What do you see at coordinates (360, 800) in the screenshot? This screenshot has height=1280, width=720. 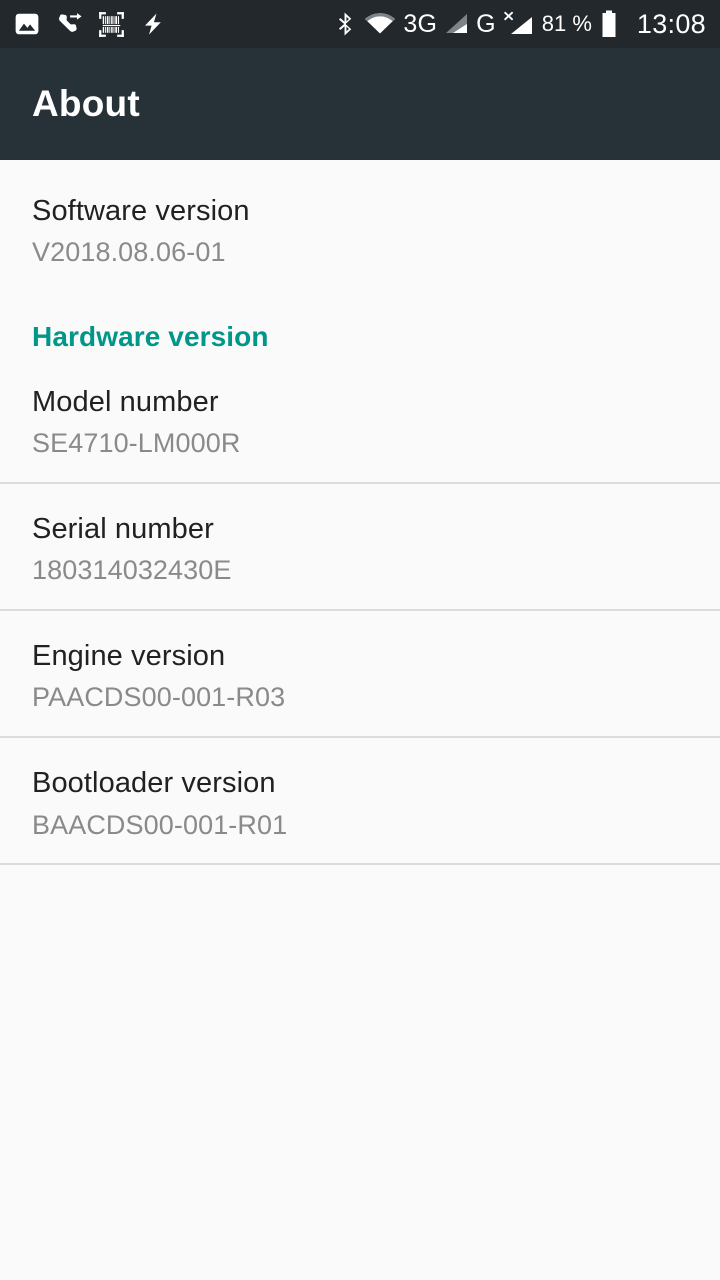 I see `list-item-bootloader-version: Bootloader version BAACDS00-001-R01` at bounding box center [360, 800].